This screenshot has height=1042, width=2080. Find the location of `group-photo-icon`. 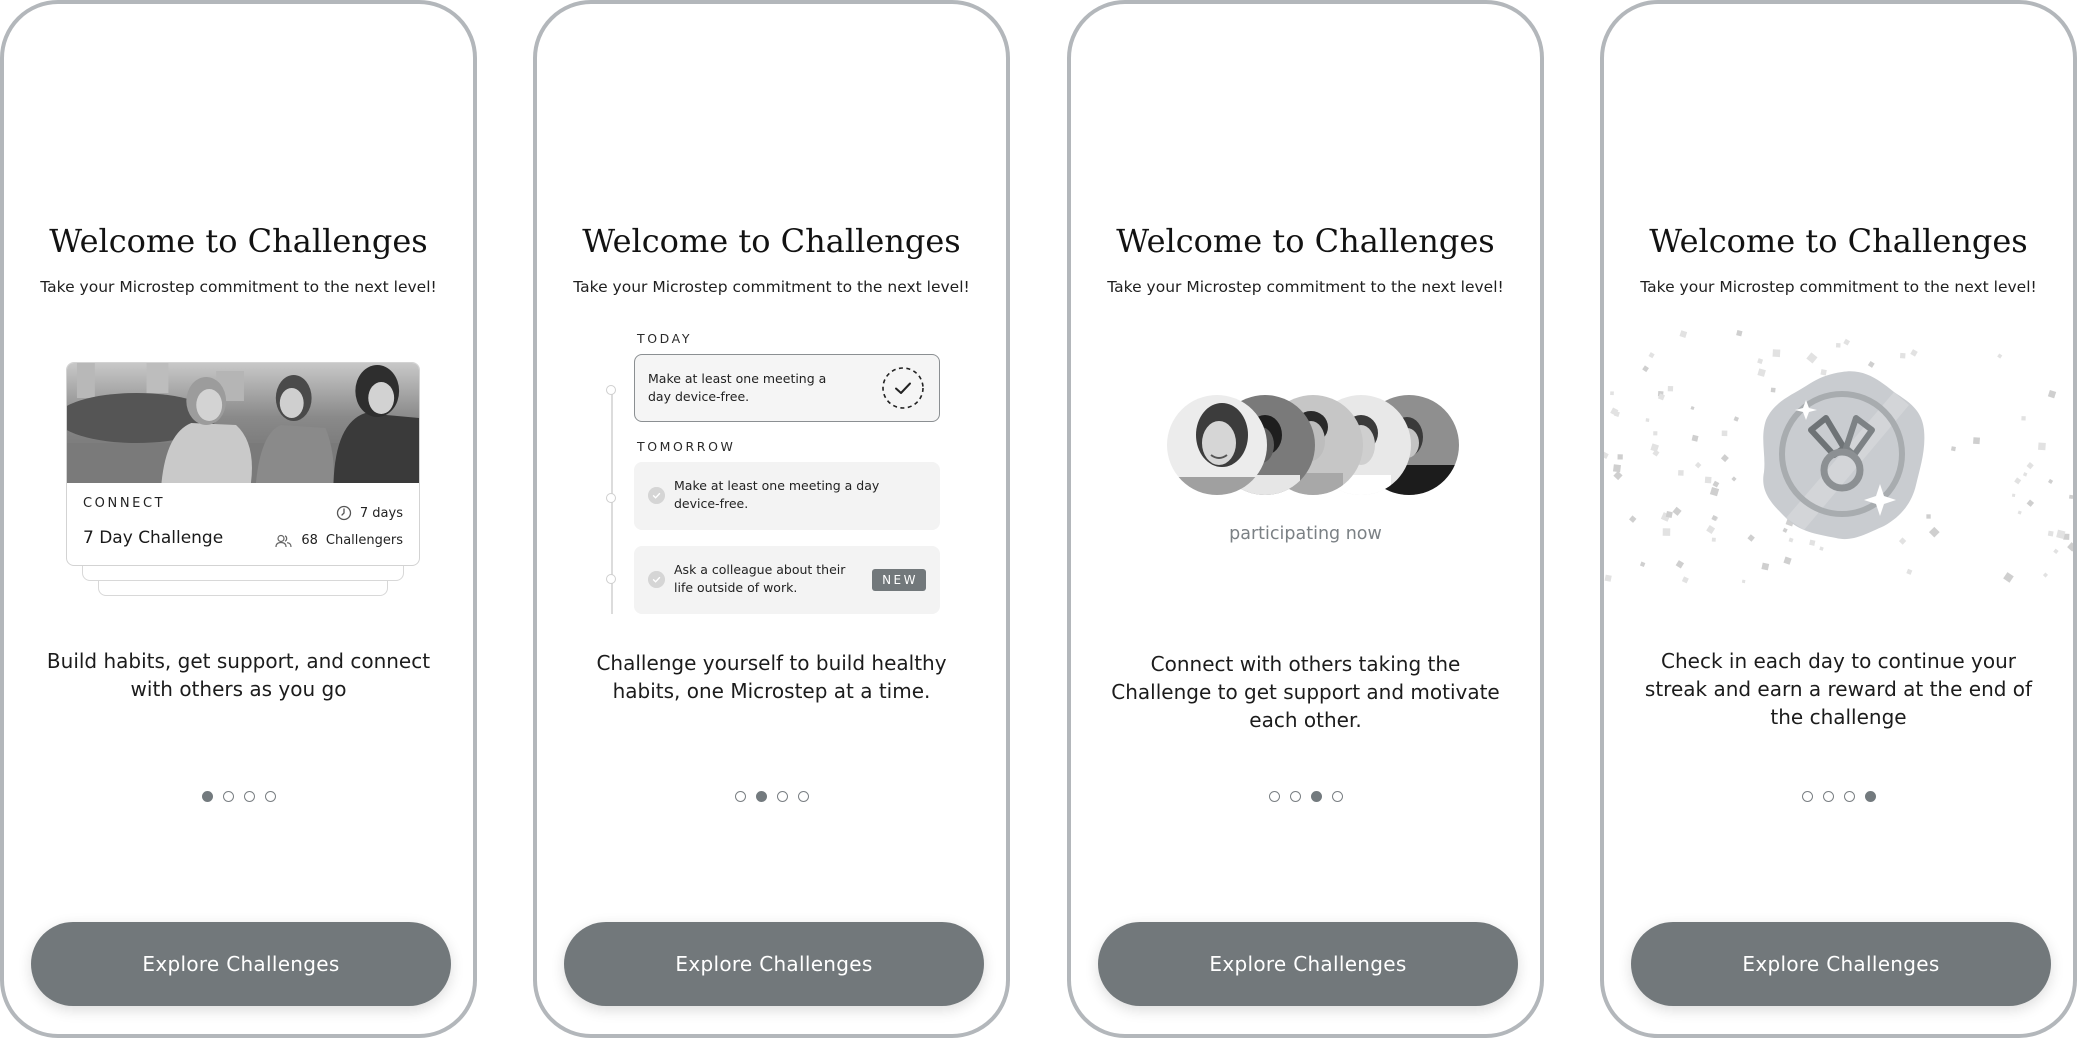

group-photo-icon is located at coordinates (243, 423).